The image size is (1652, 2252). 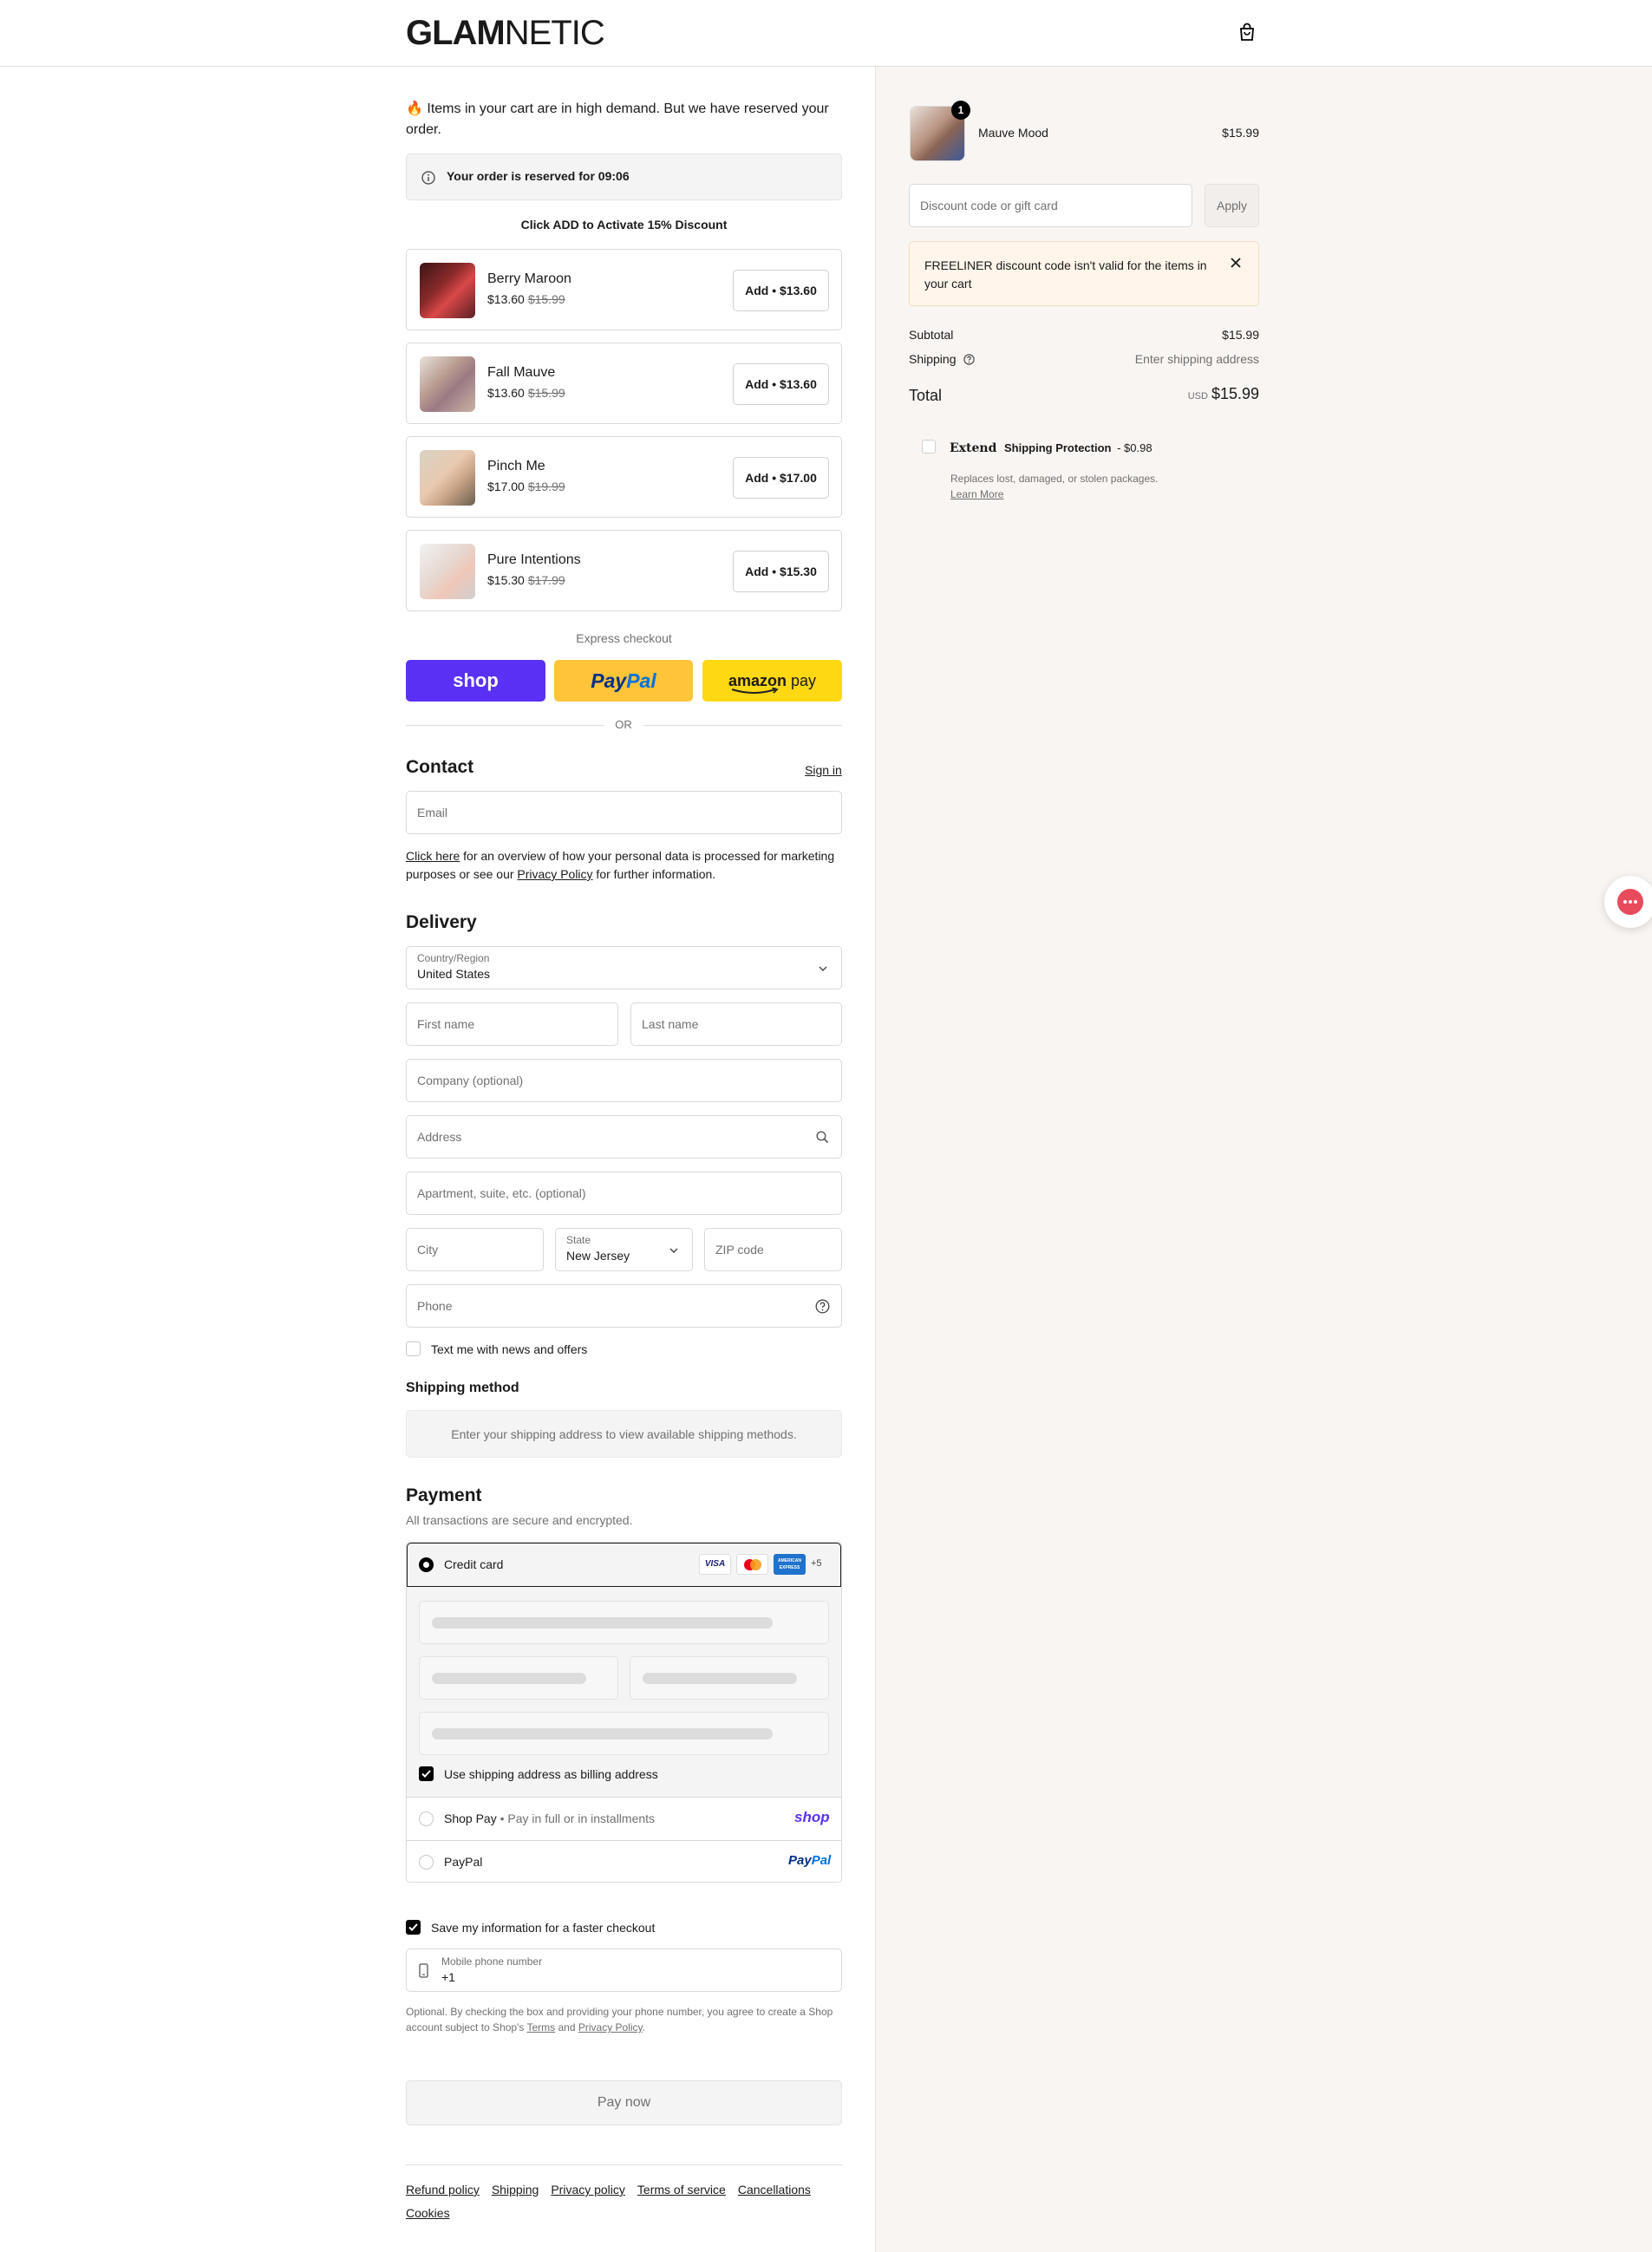 What do you see at coordinates (823, 1137) in the screenshot?
I see `search-icon` at bounding box center [823, 1137].